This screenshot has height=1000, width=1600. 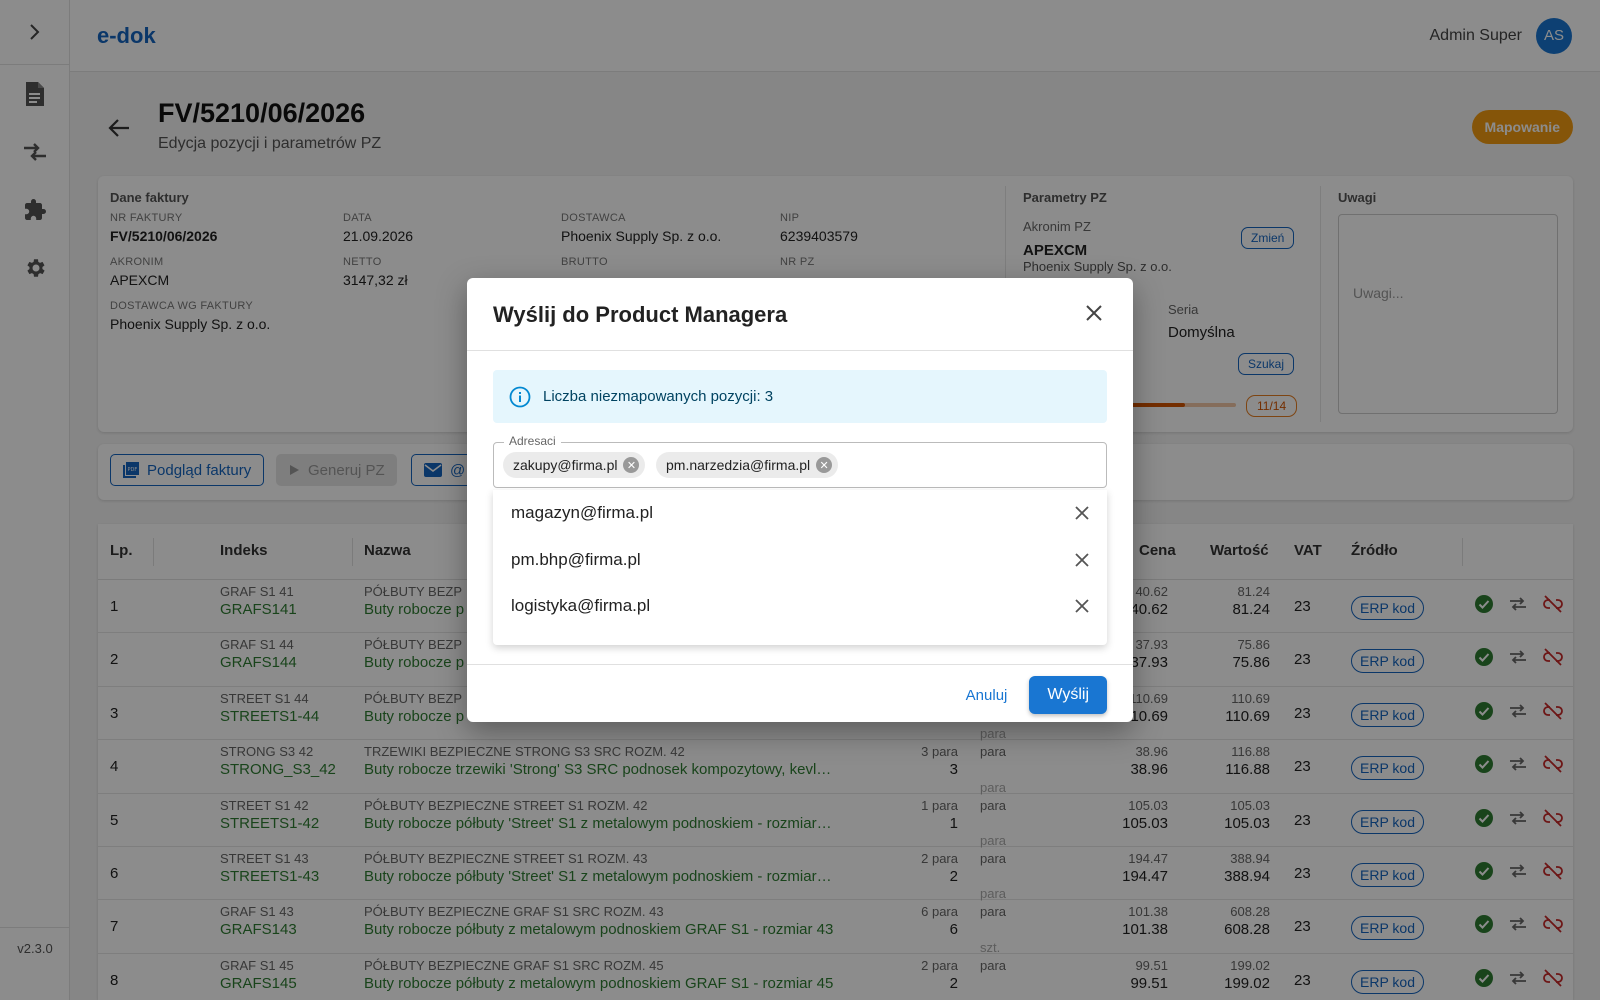 I want to click on recipient-chip: zakupy@firma.pl ✕, so click(x=574, y=465).